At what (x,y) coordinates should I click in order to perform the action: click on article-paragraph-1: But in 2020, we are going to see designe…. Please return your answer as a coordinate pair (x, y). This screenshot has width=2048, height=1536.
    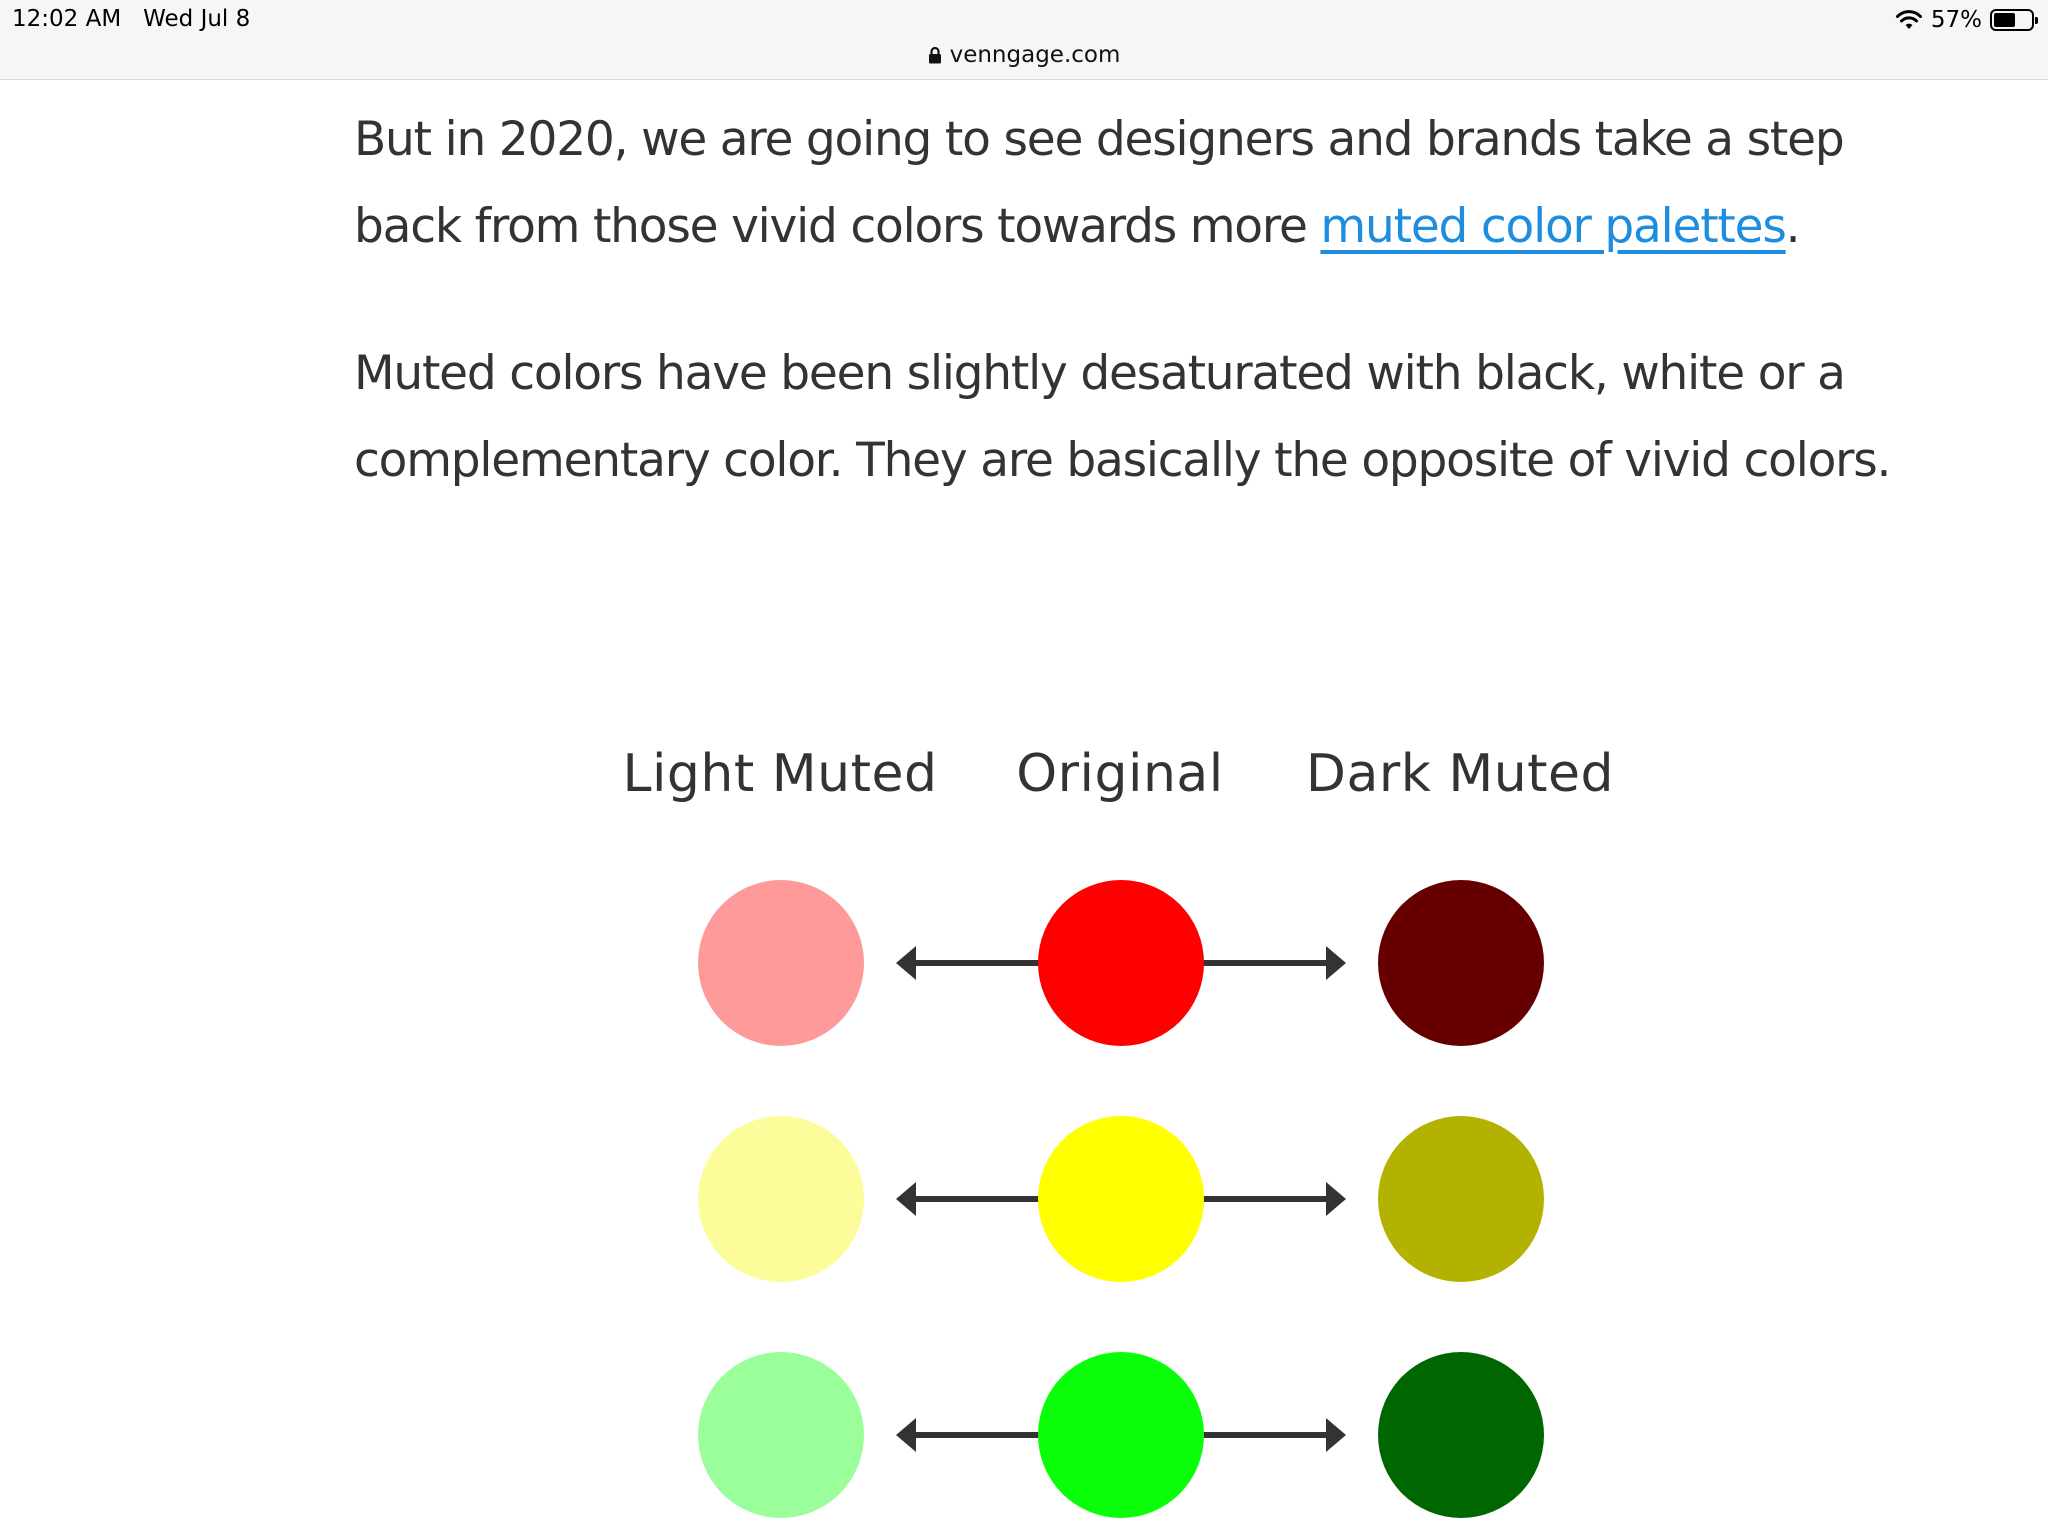
    Looking at the image, I should click on (1124, 183).